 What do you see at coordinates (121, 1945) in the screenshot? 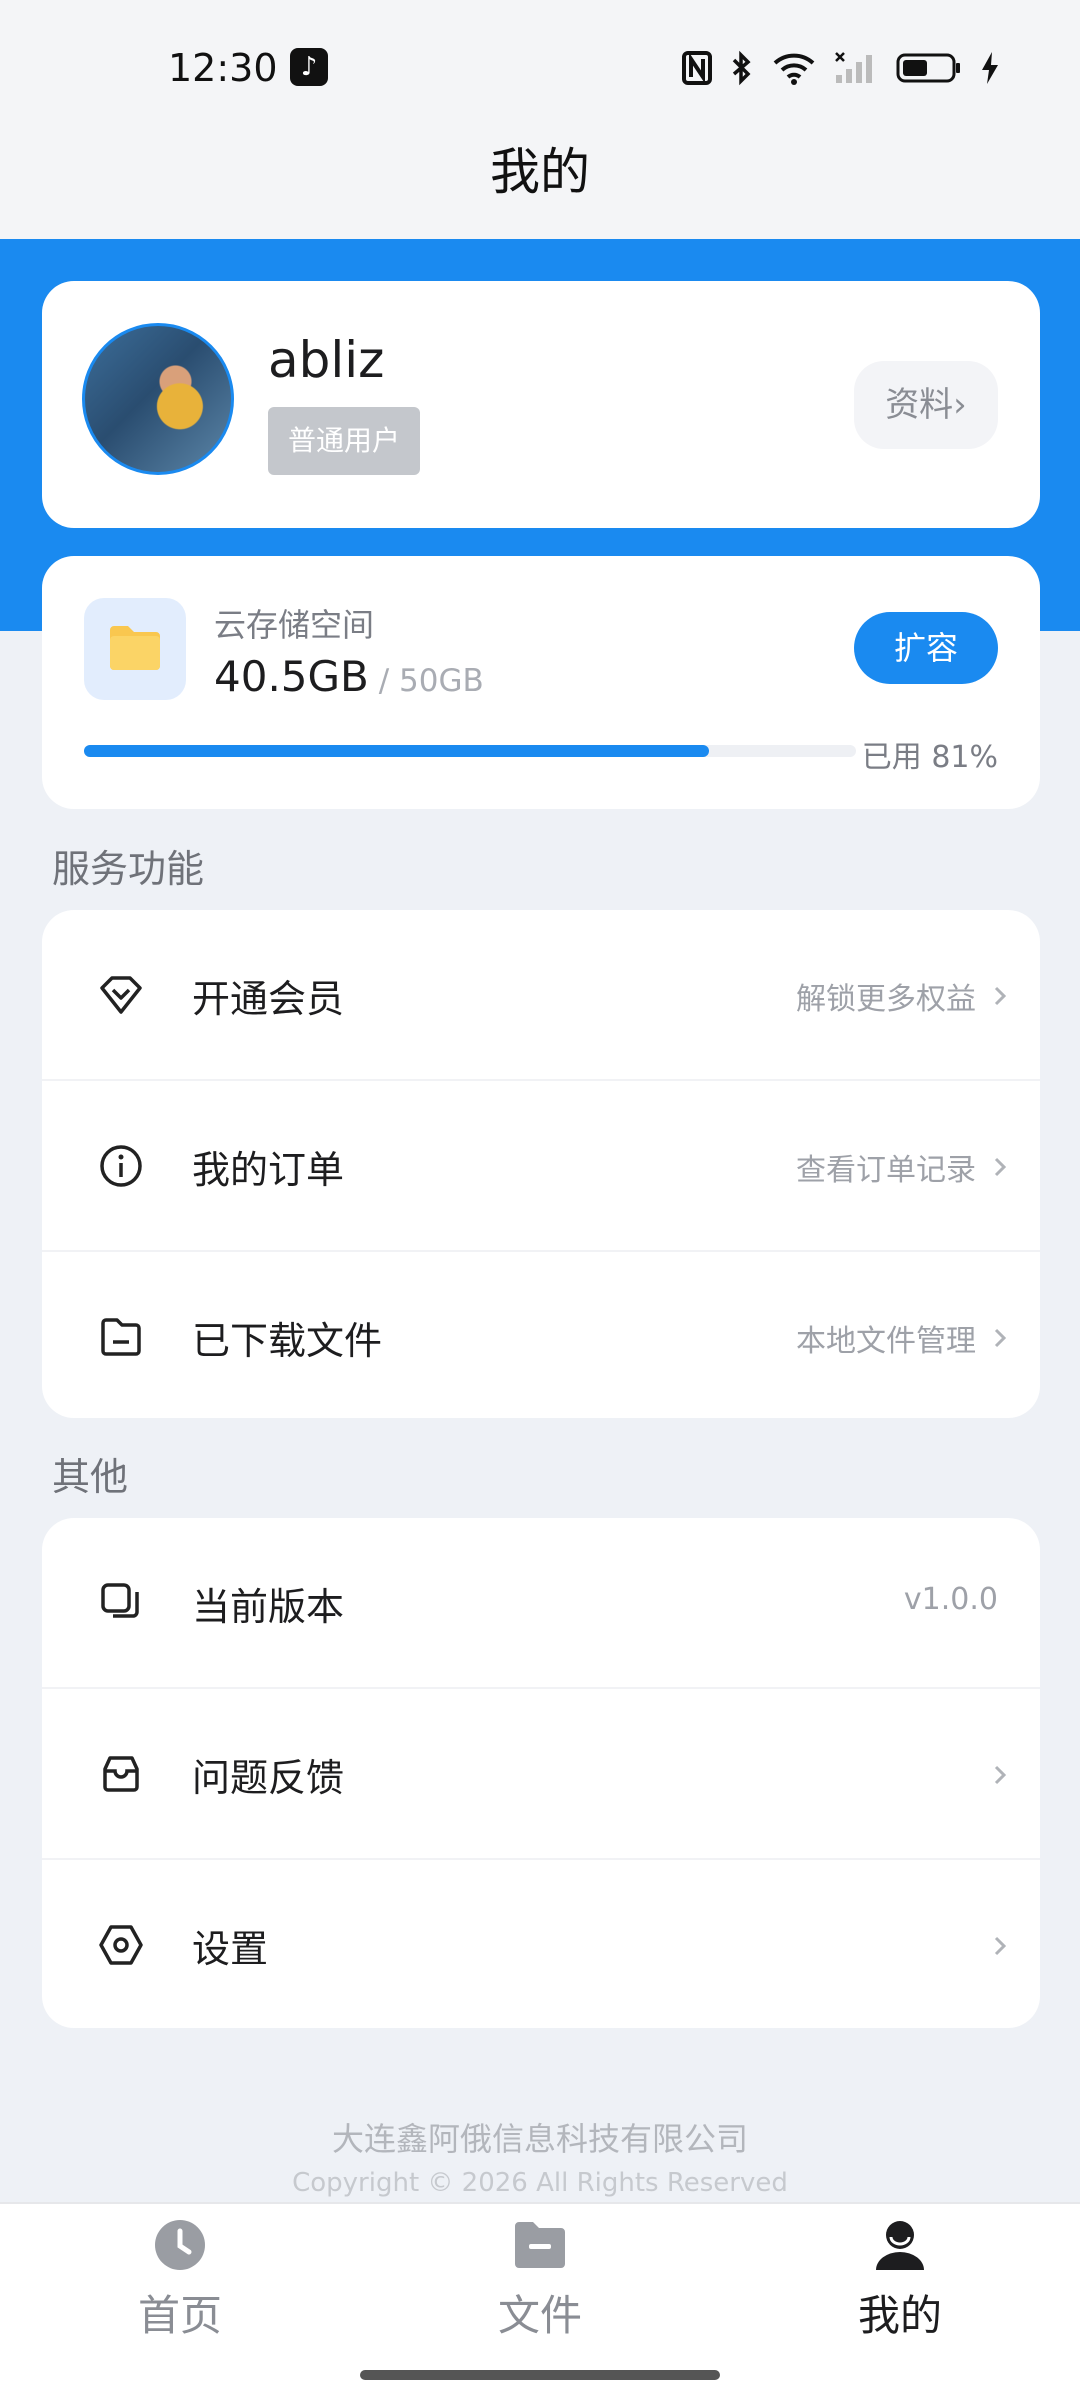
I see `settings-icon` at bounding box center [121, 1945].